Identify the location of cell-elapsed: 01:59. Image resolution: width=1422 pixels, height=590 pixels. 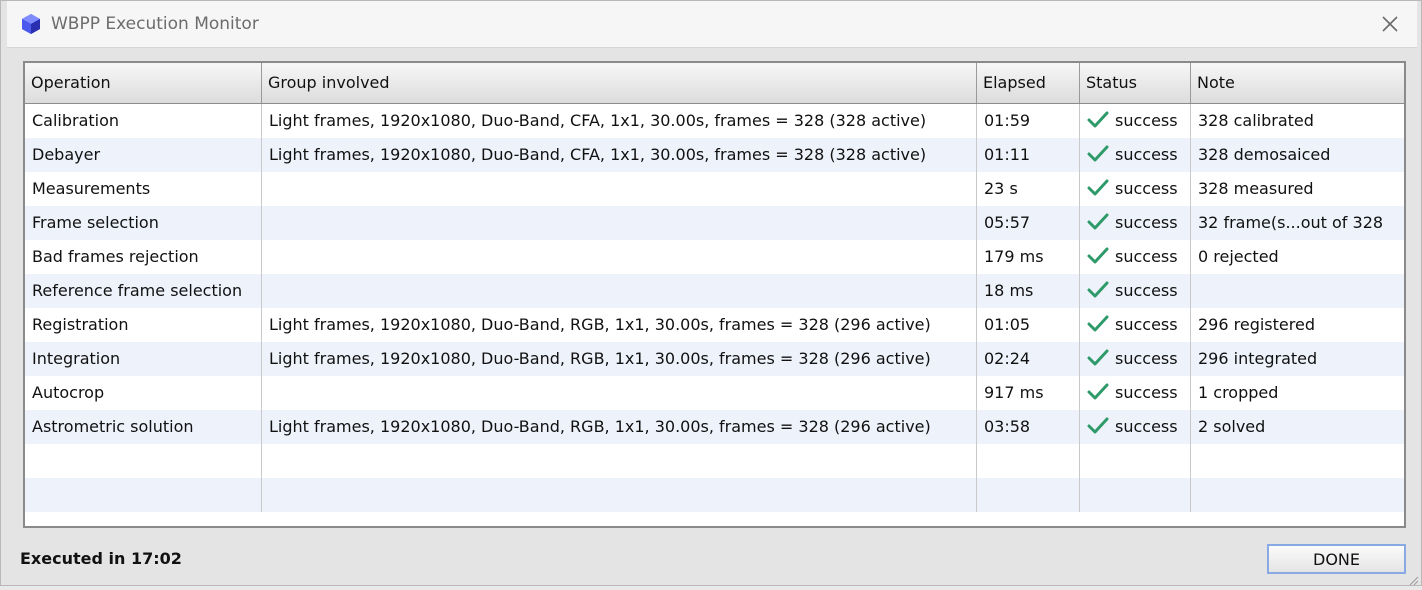
(1028, 121).